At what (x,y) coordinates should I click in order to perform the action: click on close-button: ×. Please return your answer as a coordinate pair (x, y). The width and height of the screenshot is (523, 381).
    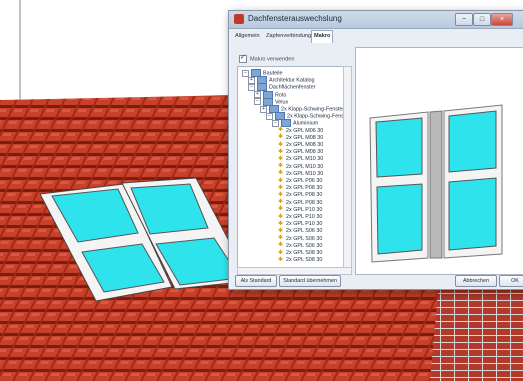
    Looking at the image, I should click on (502, 19).